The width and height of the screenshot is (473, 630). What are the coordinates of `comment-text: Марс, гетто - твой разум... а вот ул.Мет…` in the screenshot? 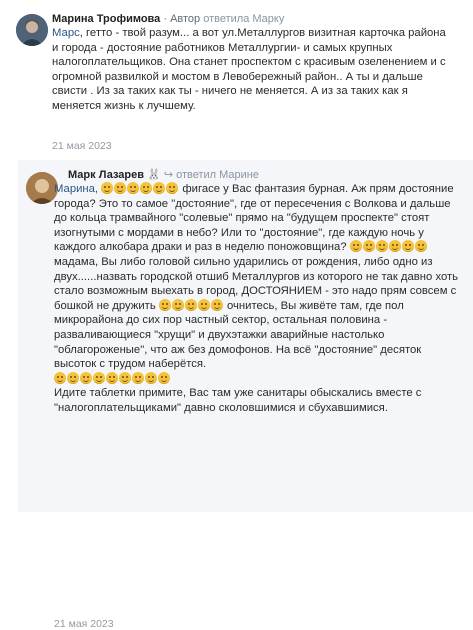 It's located at (252, 70).